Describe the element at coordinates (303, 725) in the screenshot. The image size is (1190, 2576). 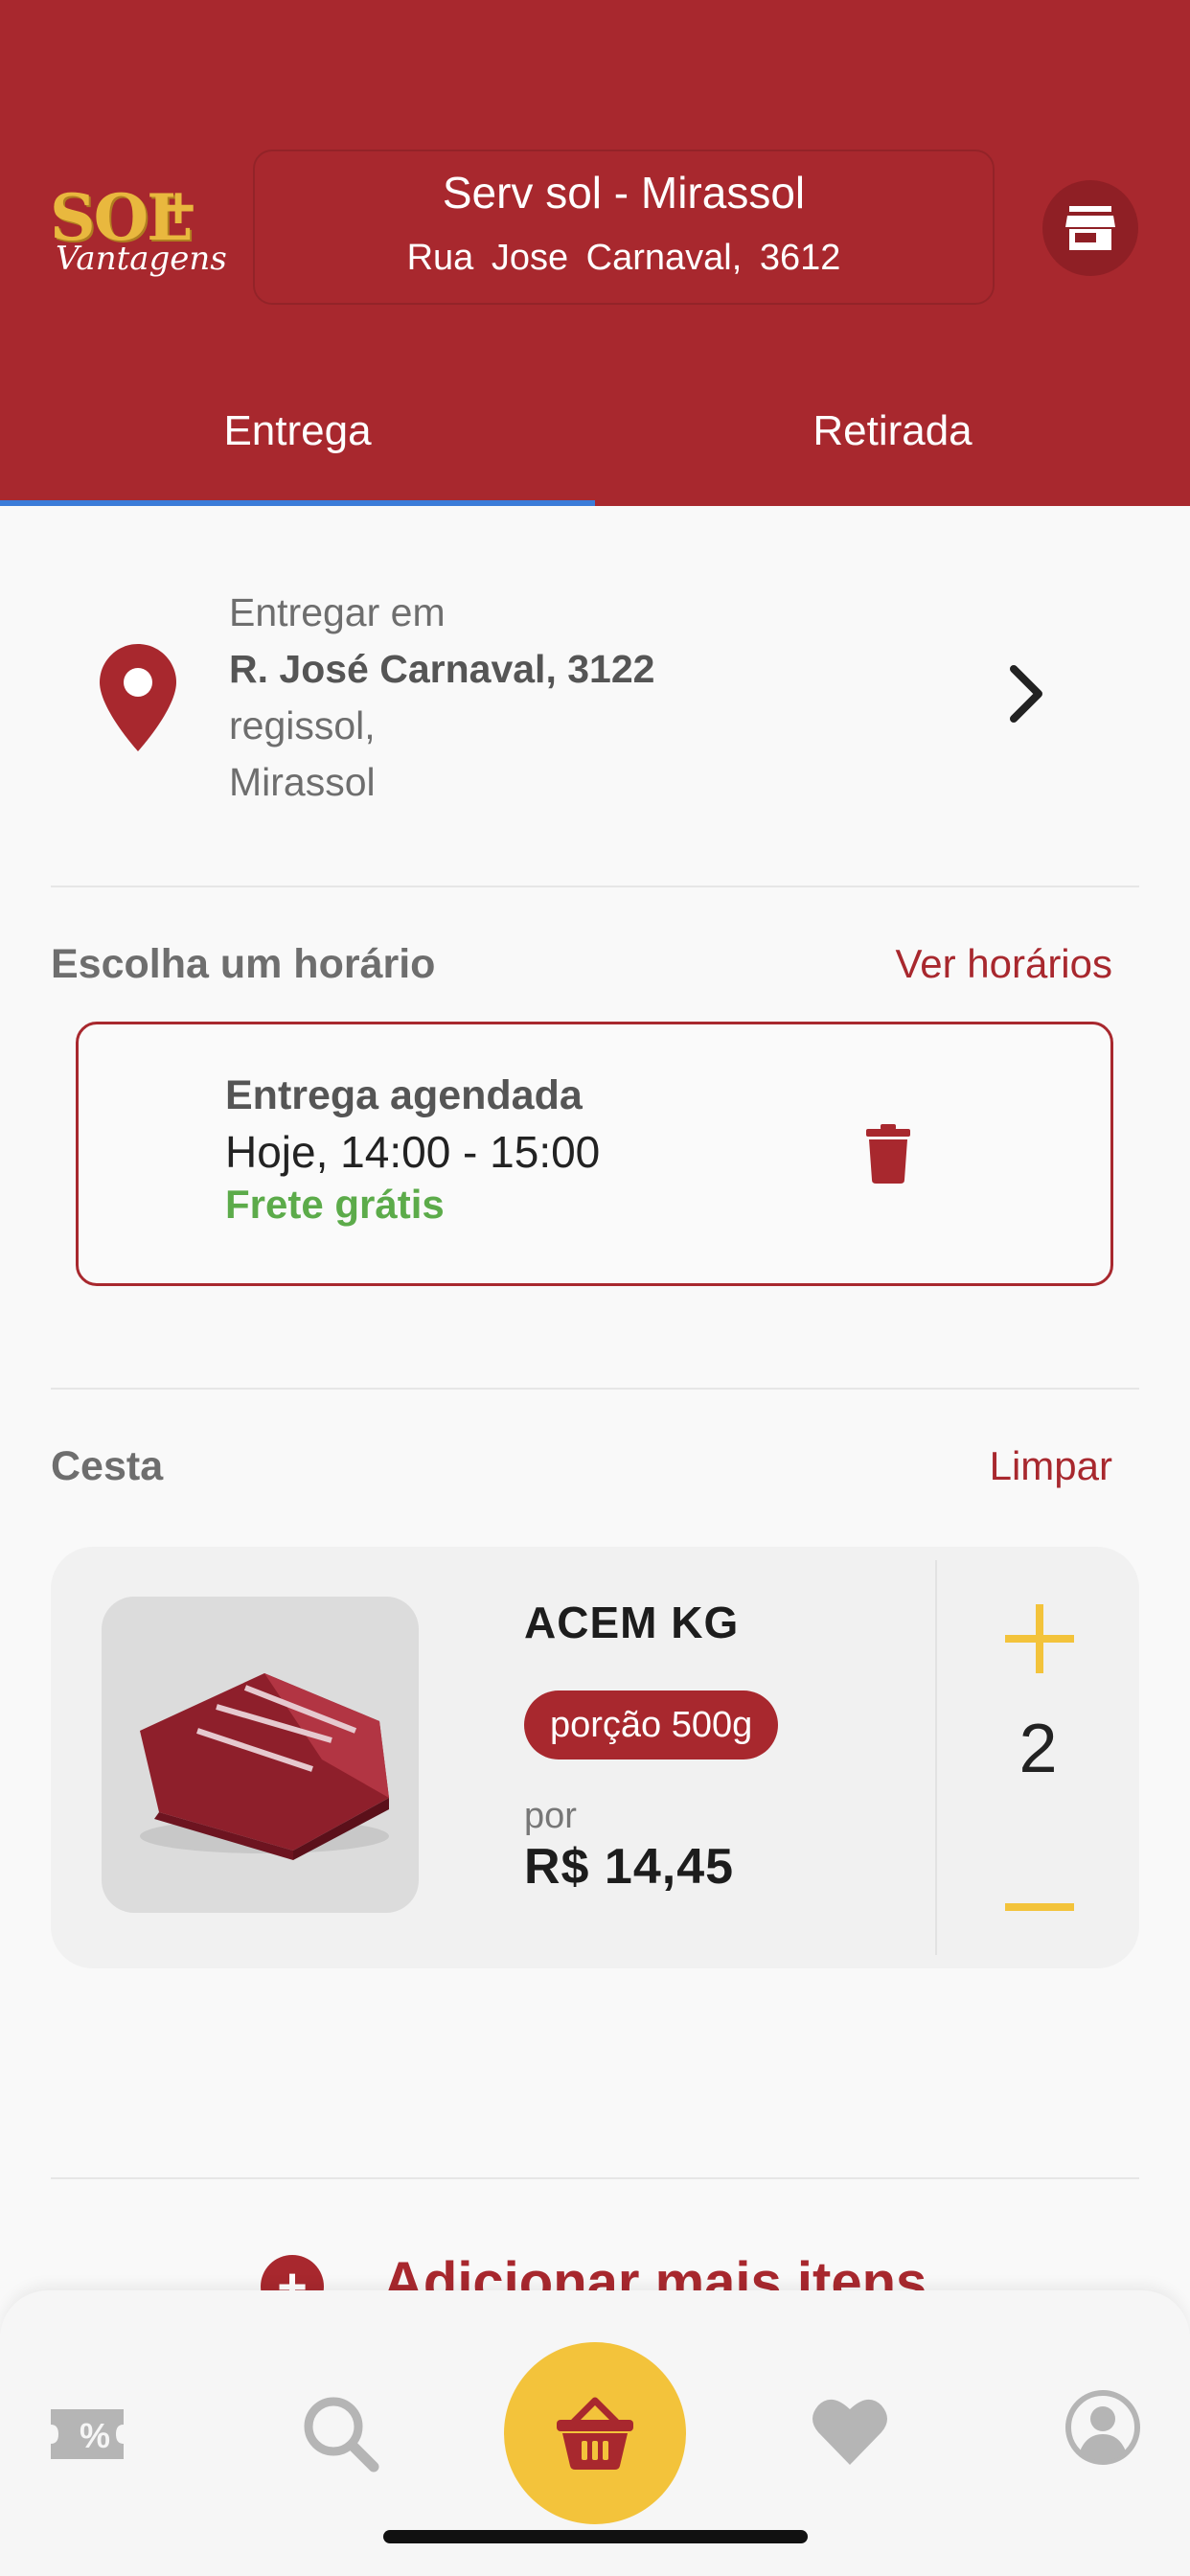
I see `delivery-district: regissol,` at that location.